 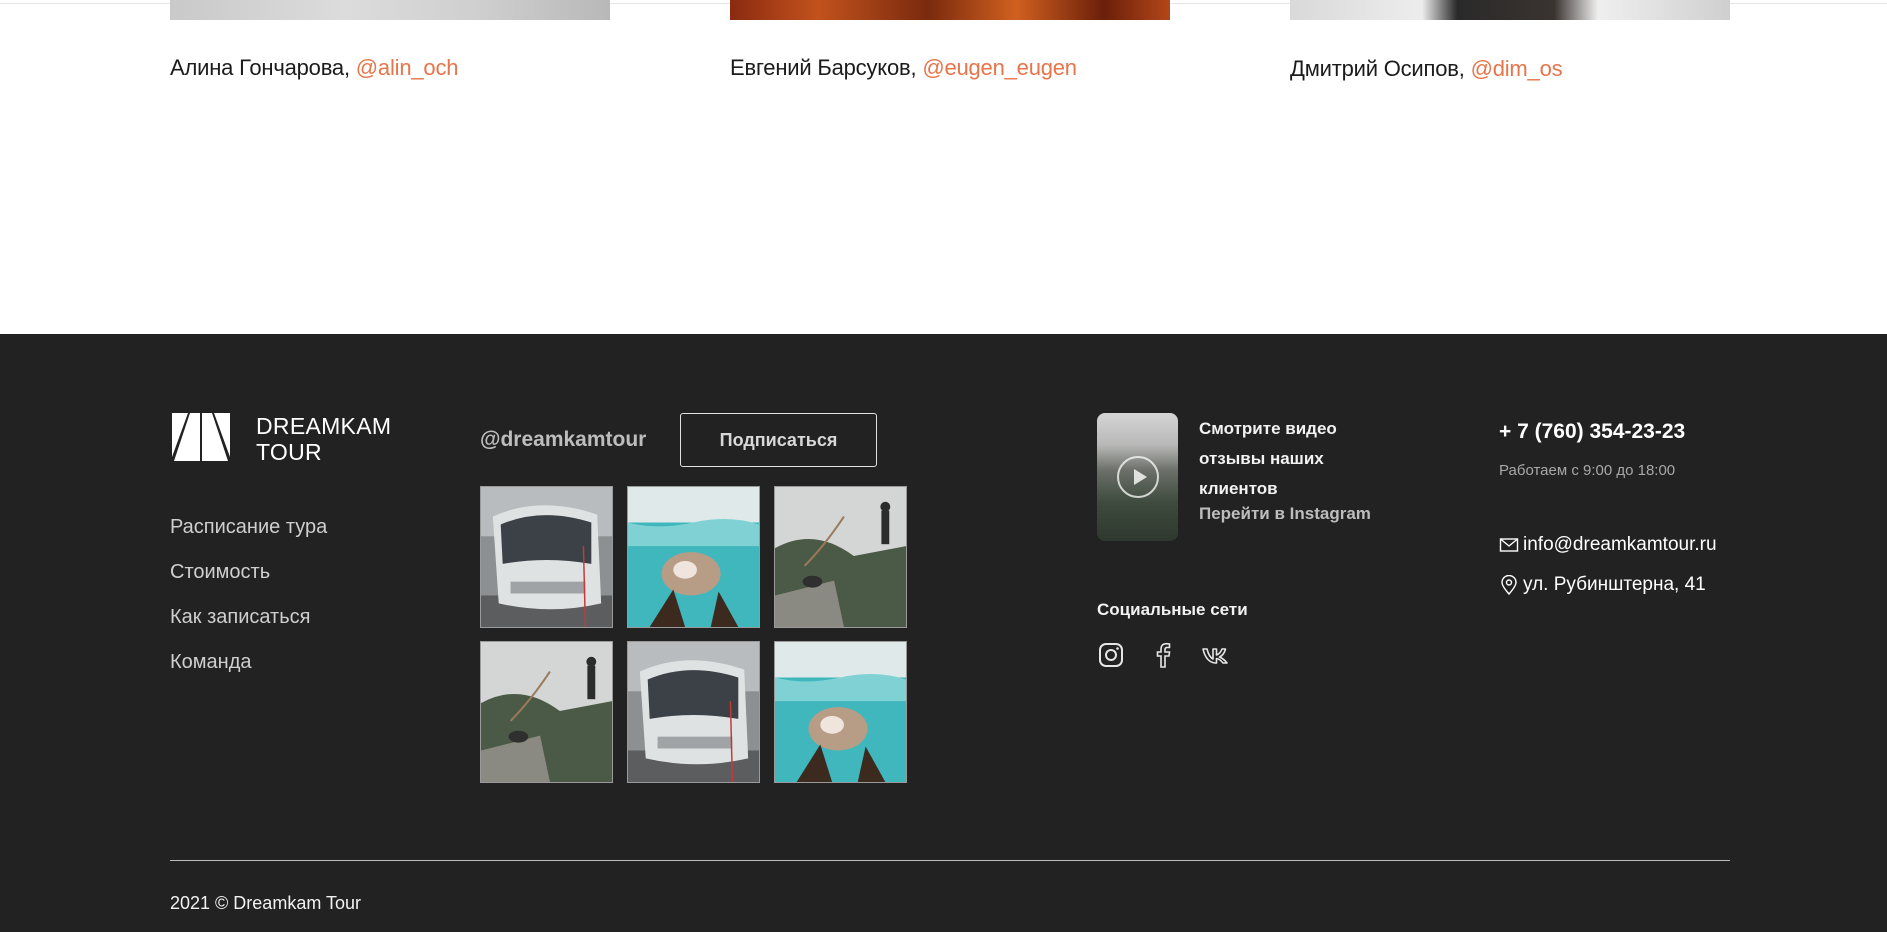 I want to click on play-icon, so click(x=1138, y=477).